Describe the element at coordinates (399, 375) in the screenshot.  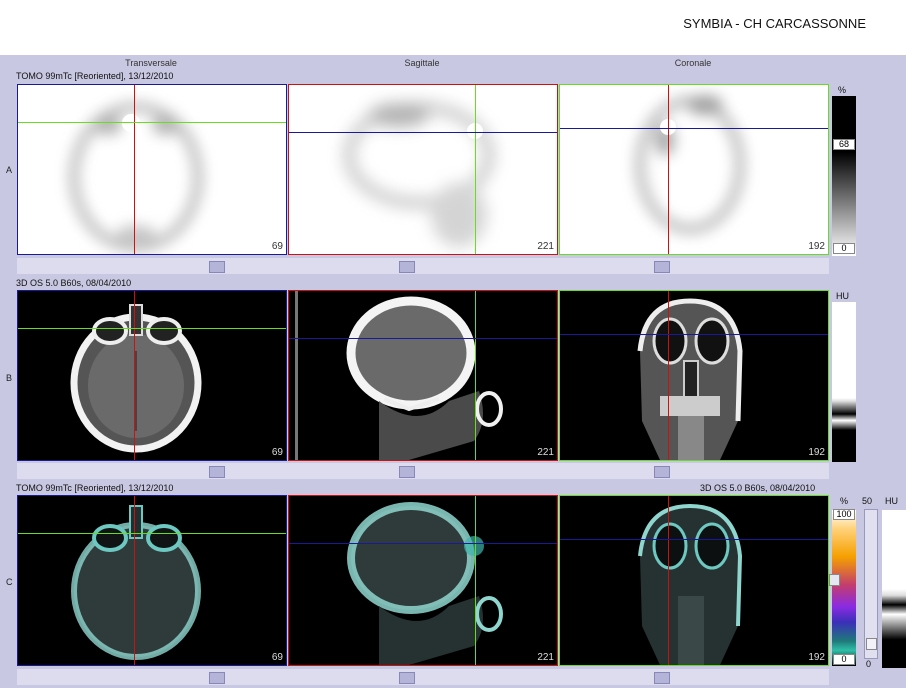
I see `ct-sagittal-image` at that location.